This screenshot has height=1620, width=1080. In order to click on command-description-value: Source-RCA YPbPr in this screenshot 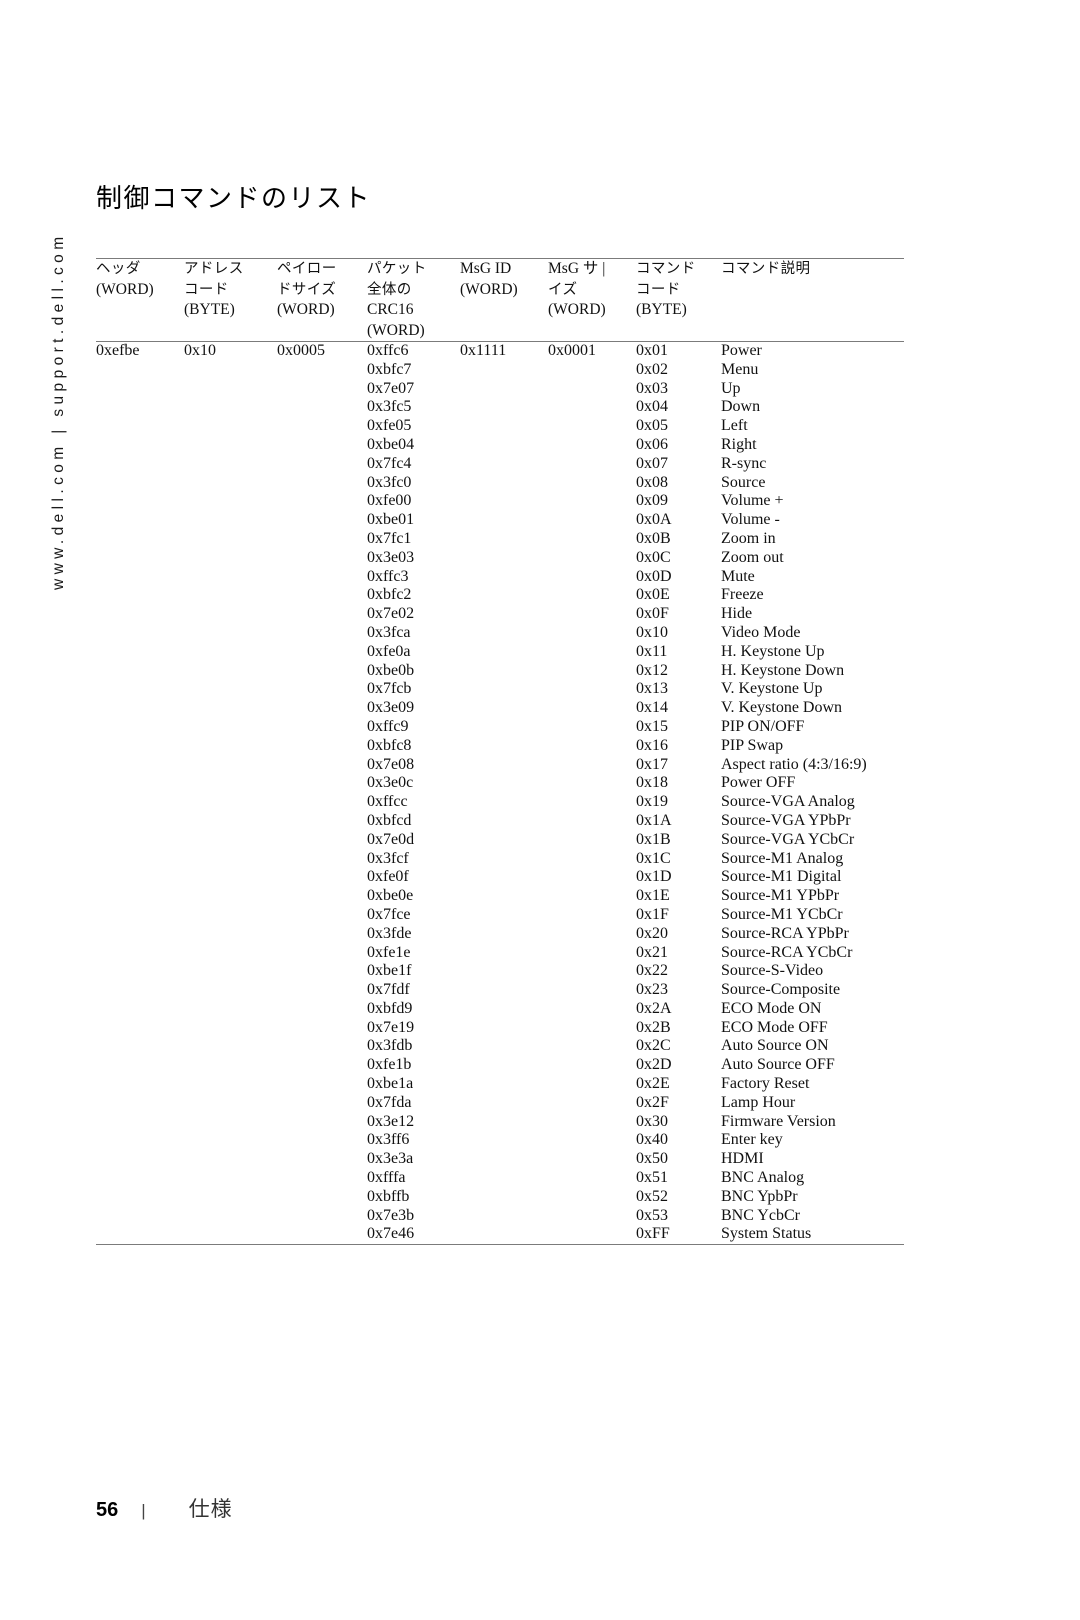, I will do `click(785, 933)`.